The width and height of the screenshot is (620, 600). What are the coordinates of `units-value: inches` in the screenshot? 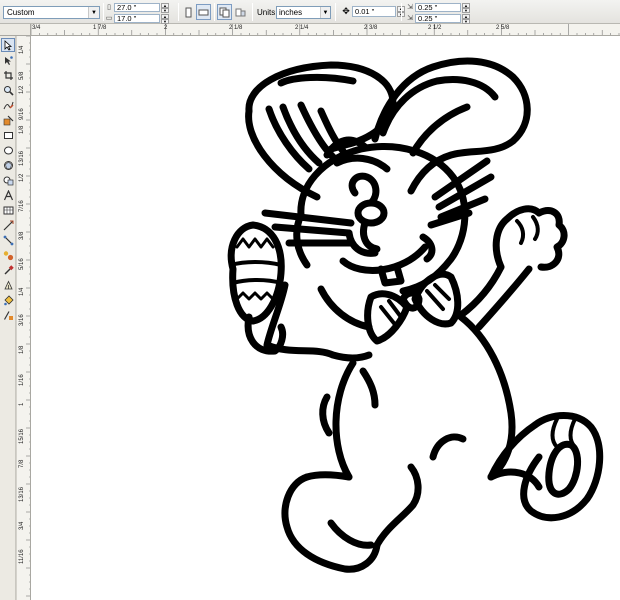 It's located at (291, 12).